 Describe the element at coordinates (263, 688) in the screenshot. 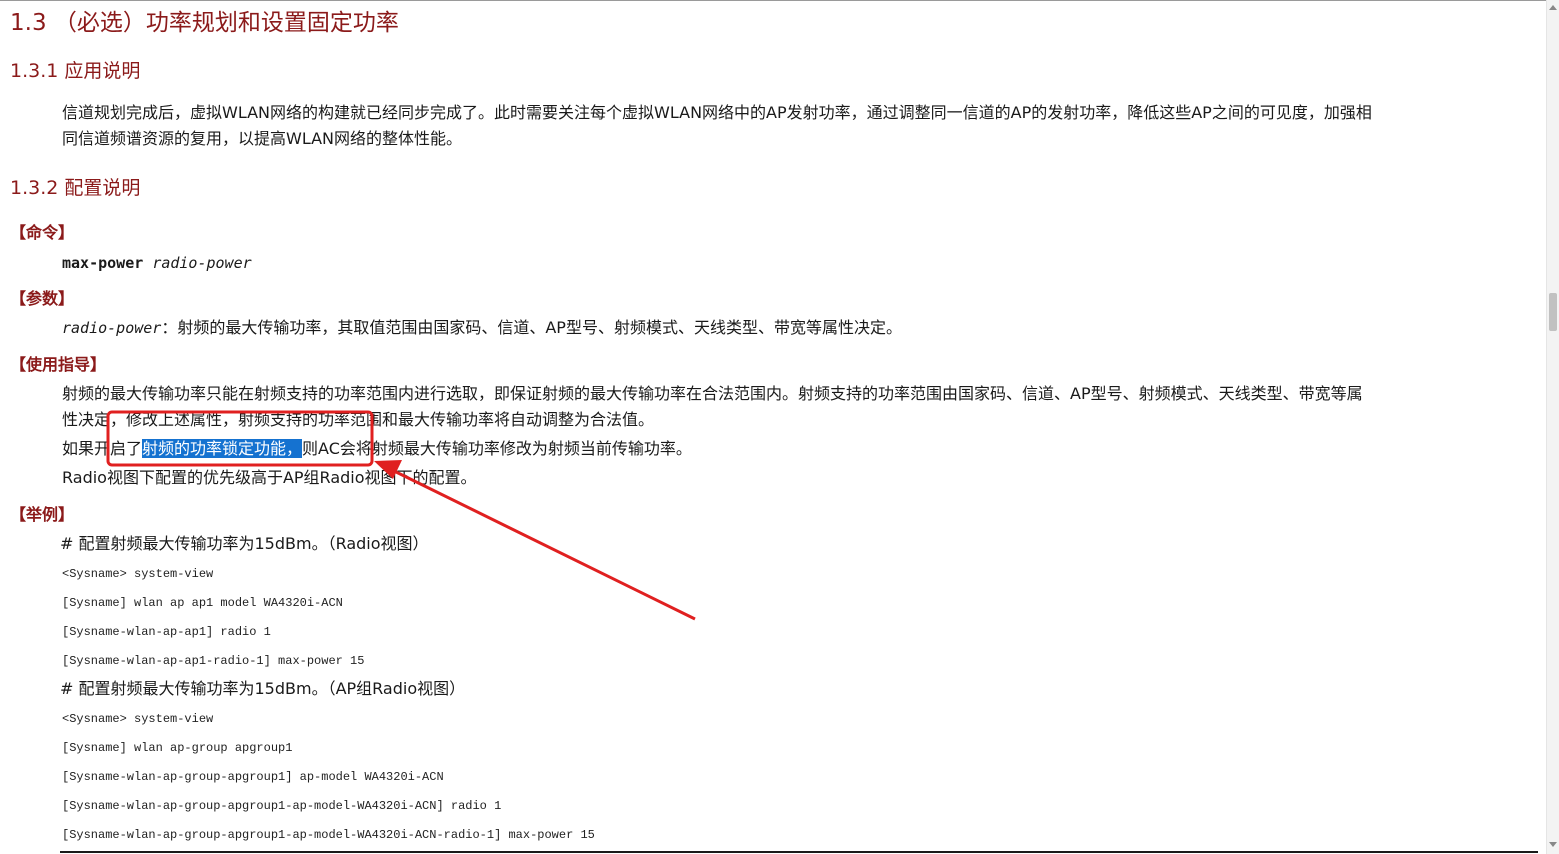

I see `example-heading-2: # 配置射频最大传输功率为15dBm。（AP组Radio视图）` at that location.